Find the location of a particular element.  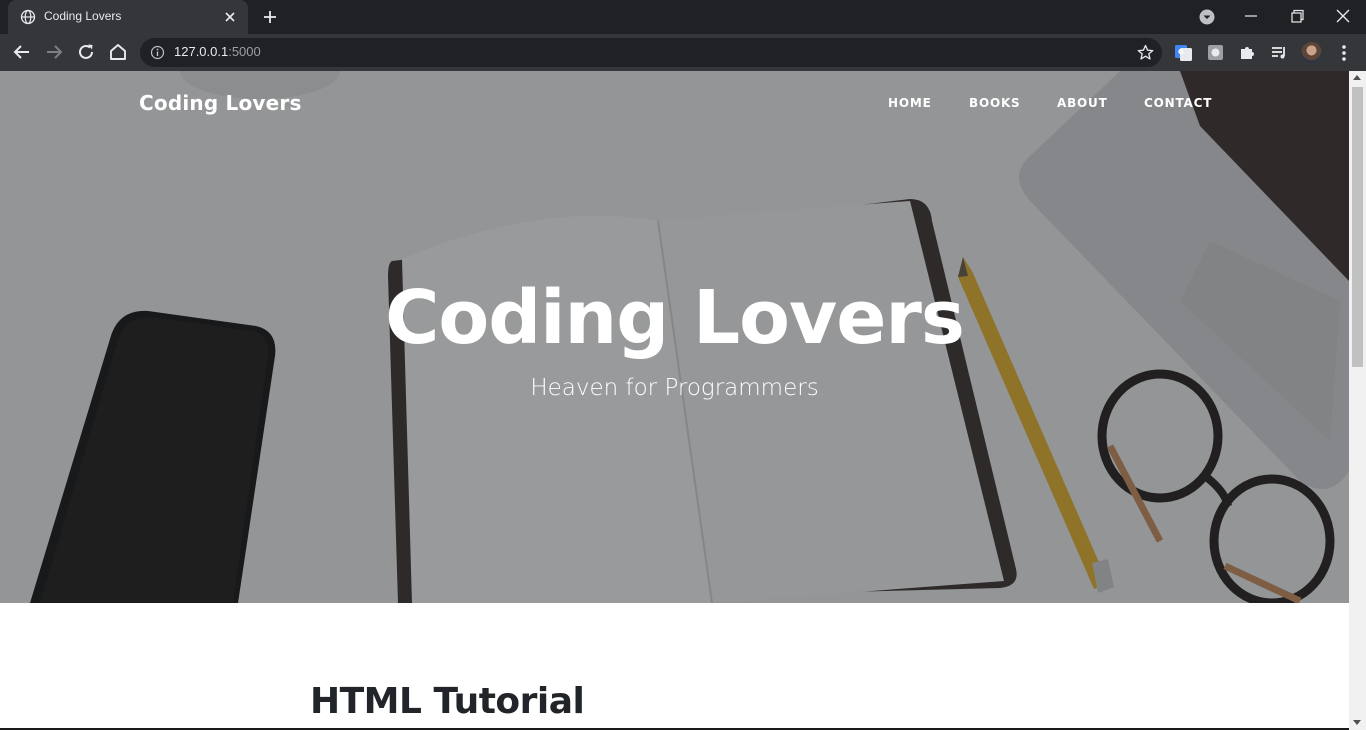

minimize-icon is located at coordinates (1251, 16).